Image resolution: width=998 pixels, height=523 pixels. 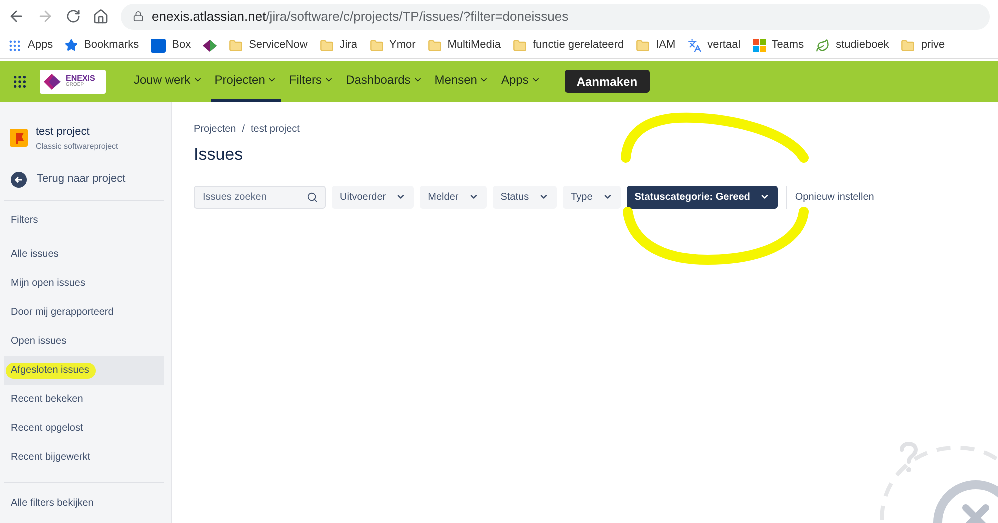 What do you see at coordinates (84, 283) in the screenshot?
I see `filter-list-item: Mijn open issues` at bounding box center [84, 283].